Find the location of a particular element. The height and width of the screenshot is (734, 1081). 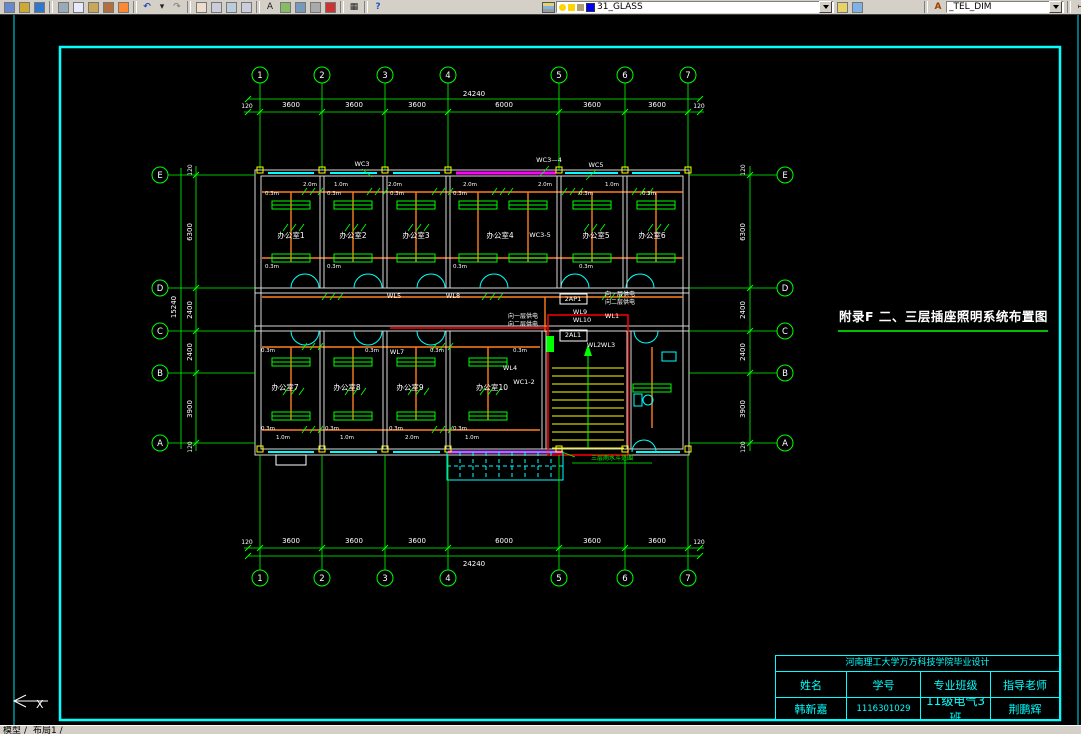

grid-bubble-label: 3 is located at coordinates (384, 579).